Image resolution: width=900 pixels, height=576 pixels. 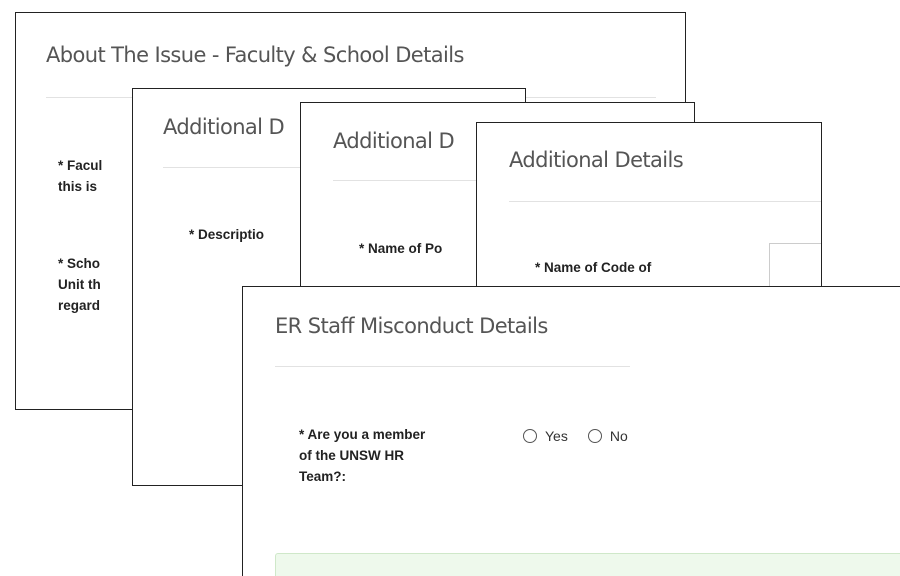 I want to click on hr-team-radio-group: Yes No, so click(x=585, y=436).